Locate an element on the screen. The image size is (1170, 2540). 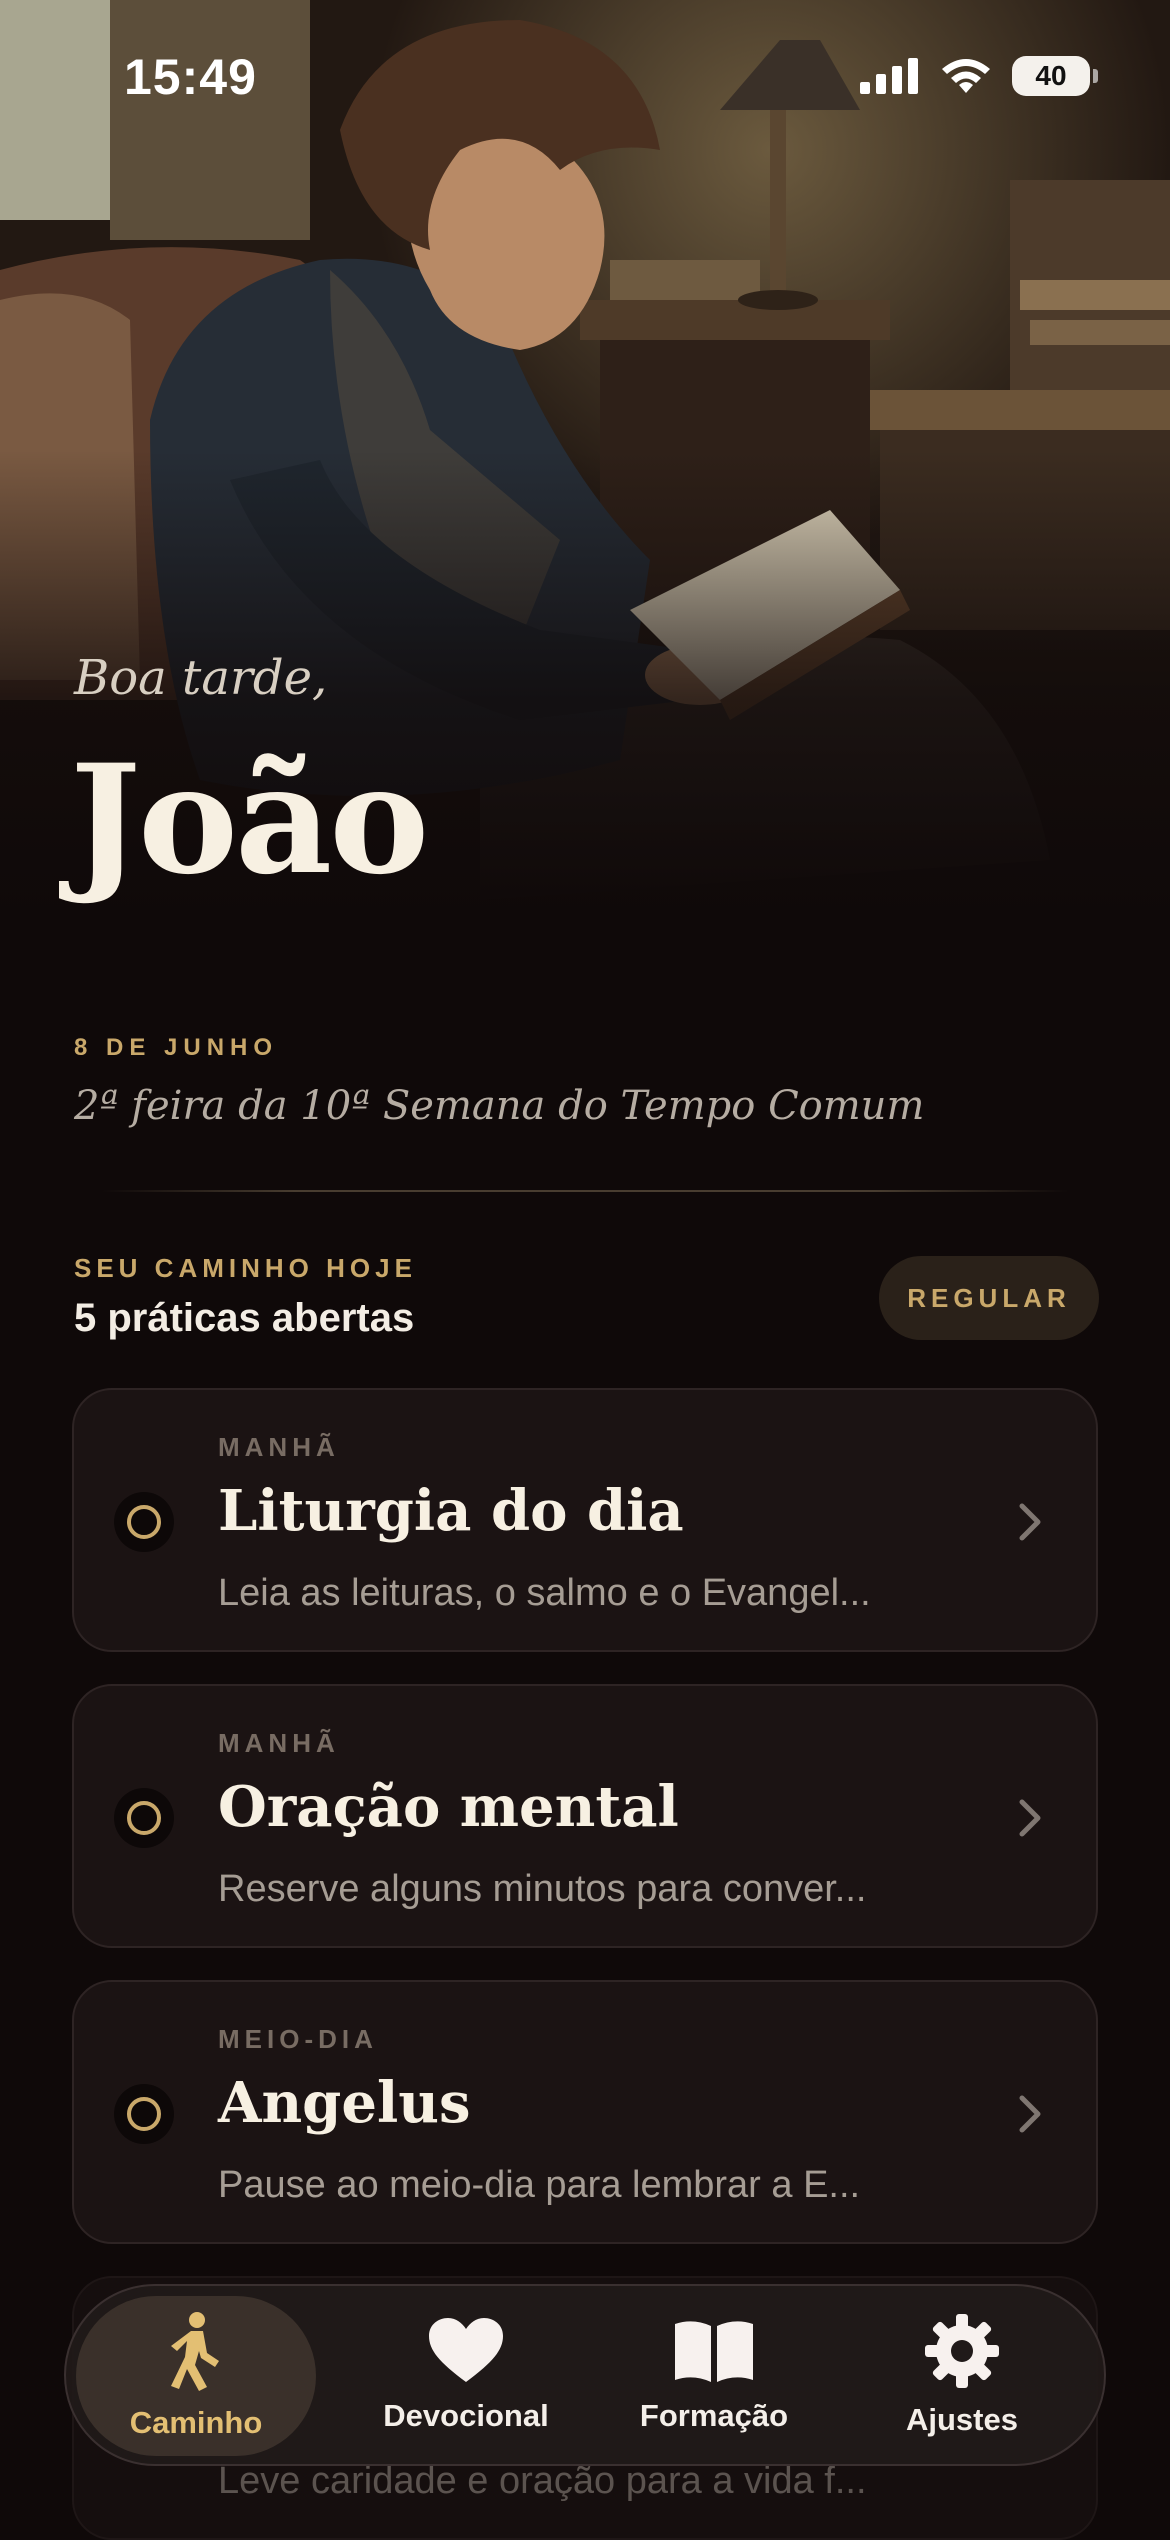
divider is located at coordinates (585, 1191).